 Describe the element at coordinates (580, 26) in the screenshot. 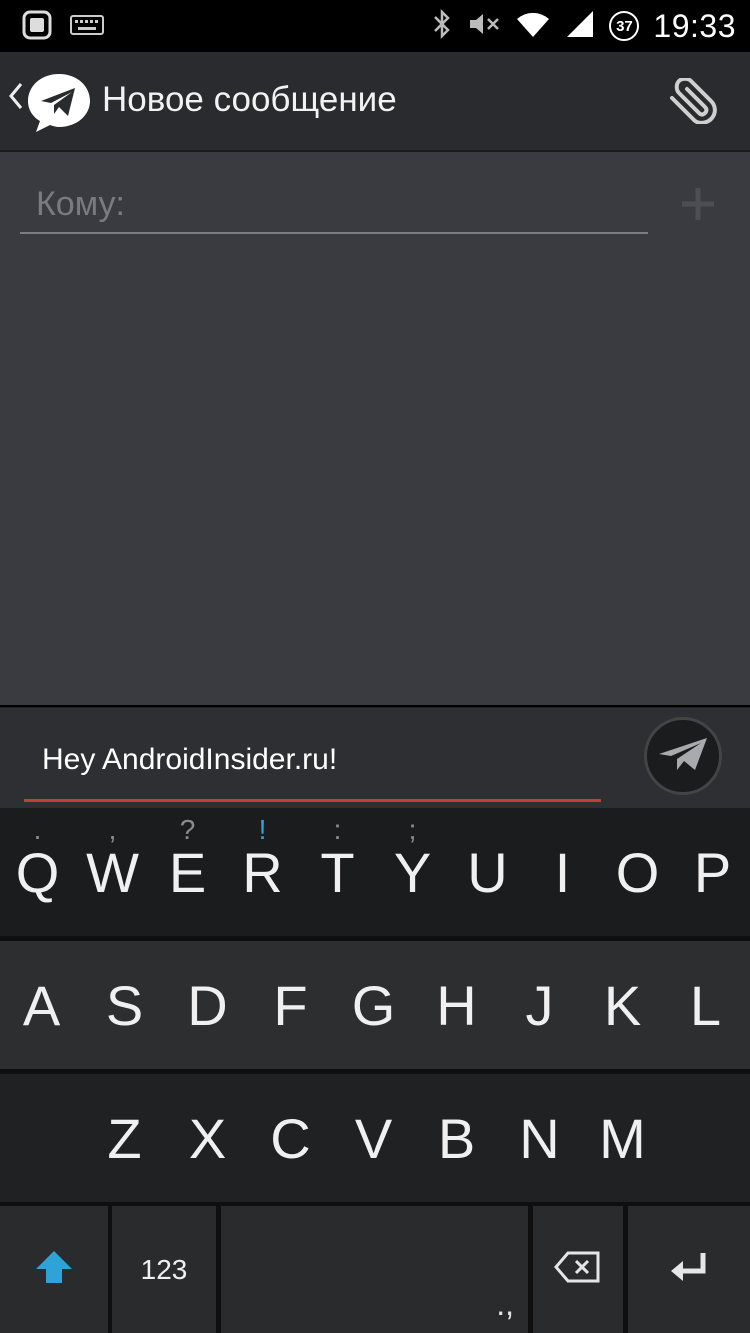

I see `signal-icon` at that location.